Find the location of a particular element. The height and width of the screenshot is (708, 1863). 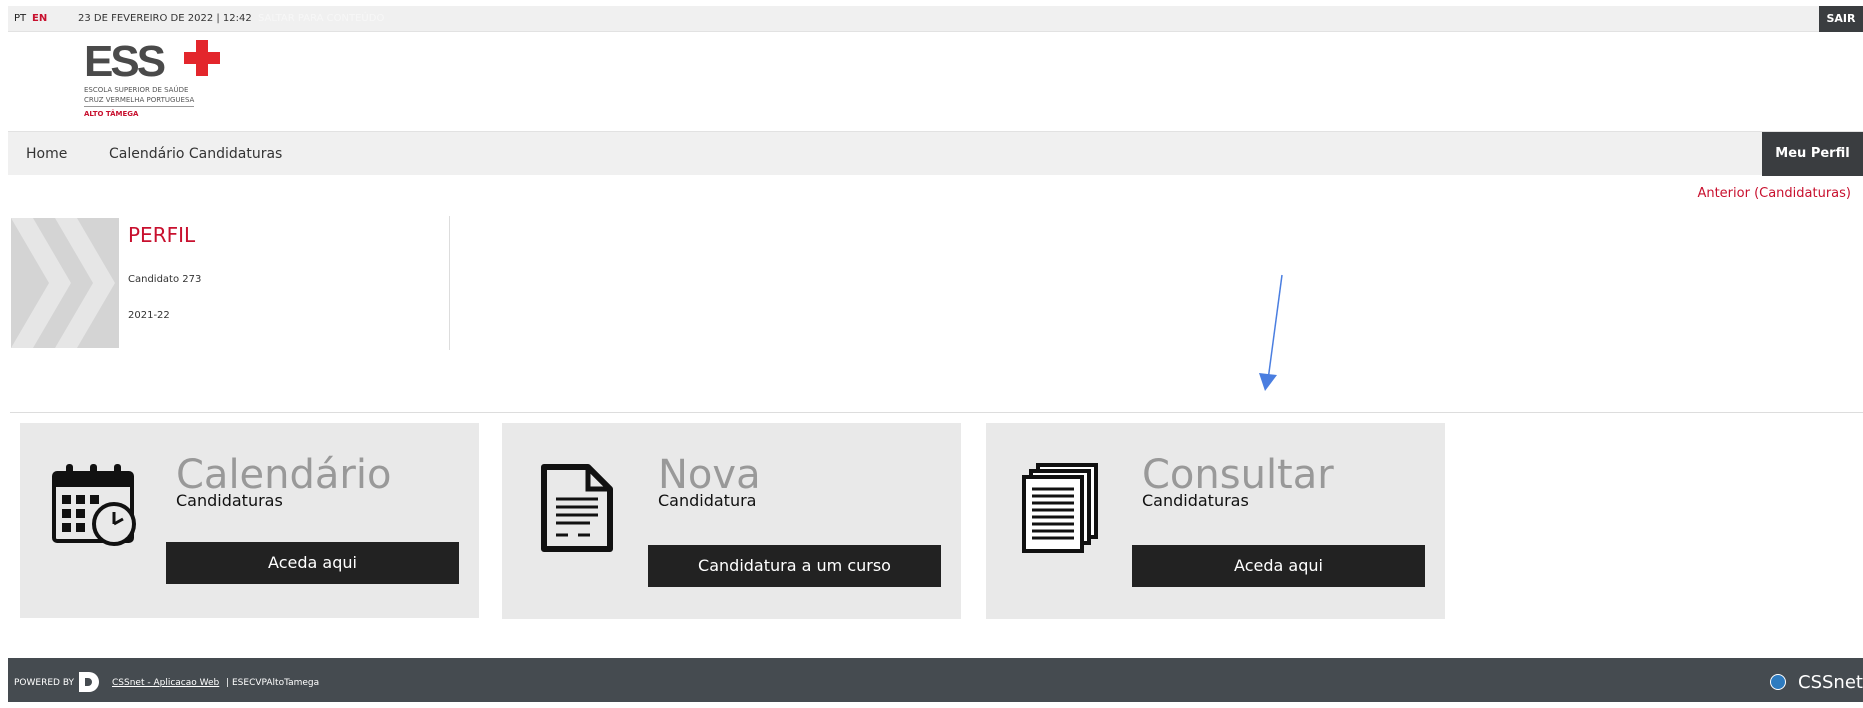

chevrons-icon is located at coordinates (63, 283).